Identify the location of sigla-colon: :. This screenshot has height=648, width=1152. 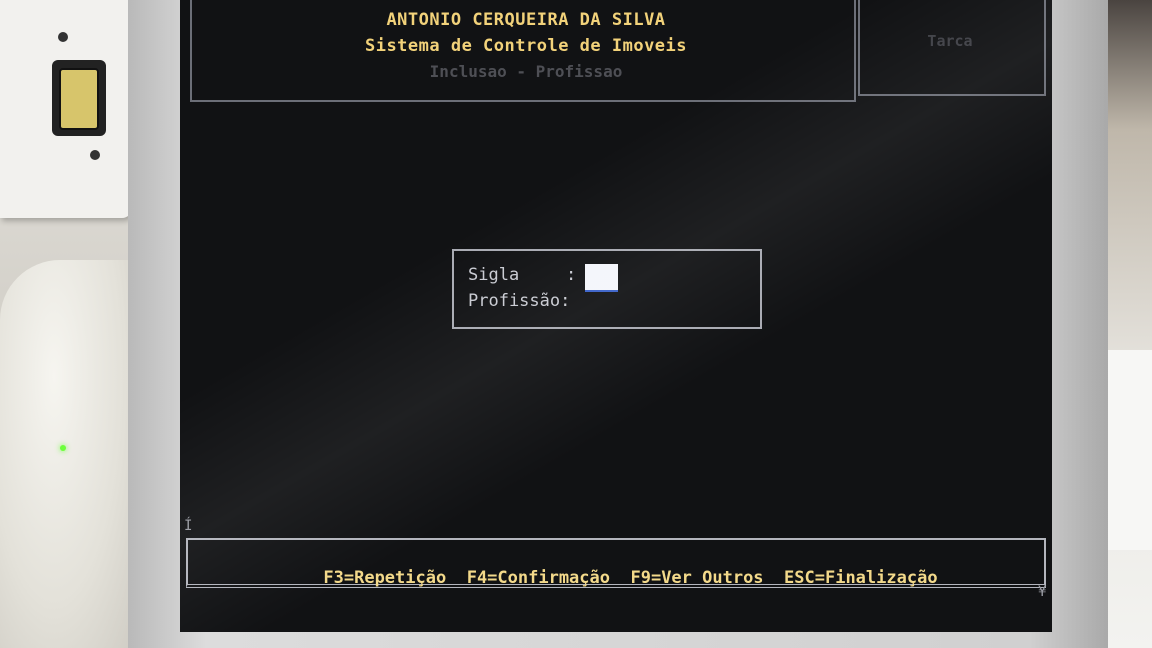
(571, 275).